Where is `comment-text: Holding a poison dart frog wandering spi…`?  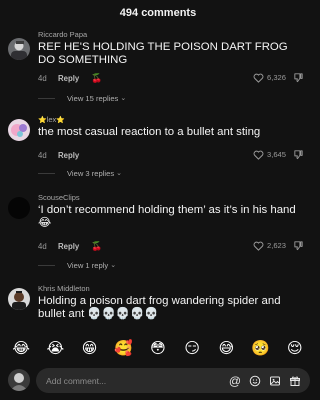 comment-text: Holding a poison dart frog wandering spi… is located at coordinates (159, 307).